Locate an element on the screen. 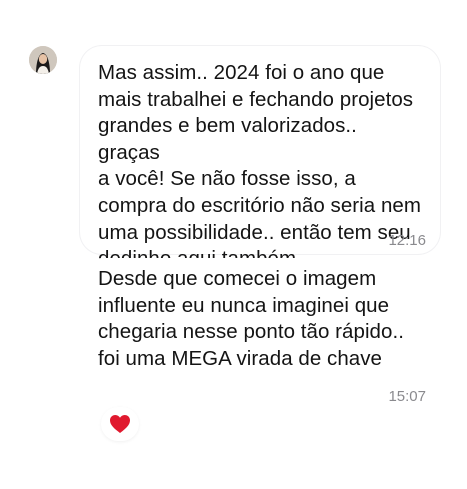  sender-avatar is located at coordinates (43, 60).